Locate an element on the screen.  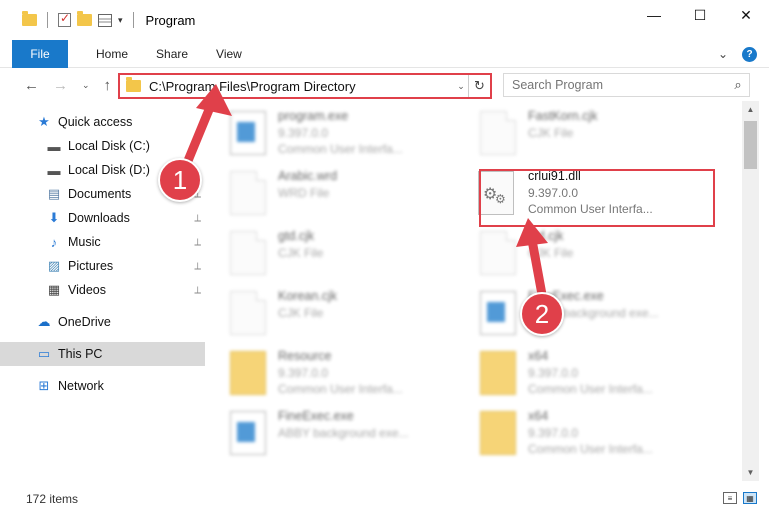
address-bar: C:\Program Files\Program Directory ⌄ ↻ is located at coordinates (305, 86).